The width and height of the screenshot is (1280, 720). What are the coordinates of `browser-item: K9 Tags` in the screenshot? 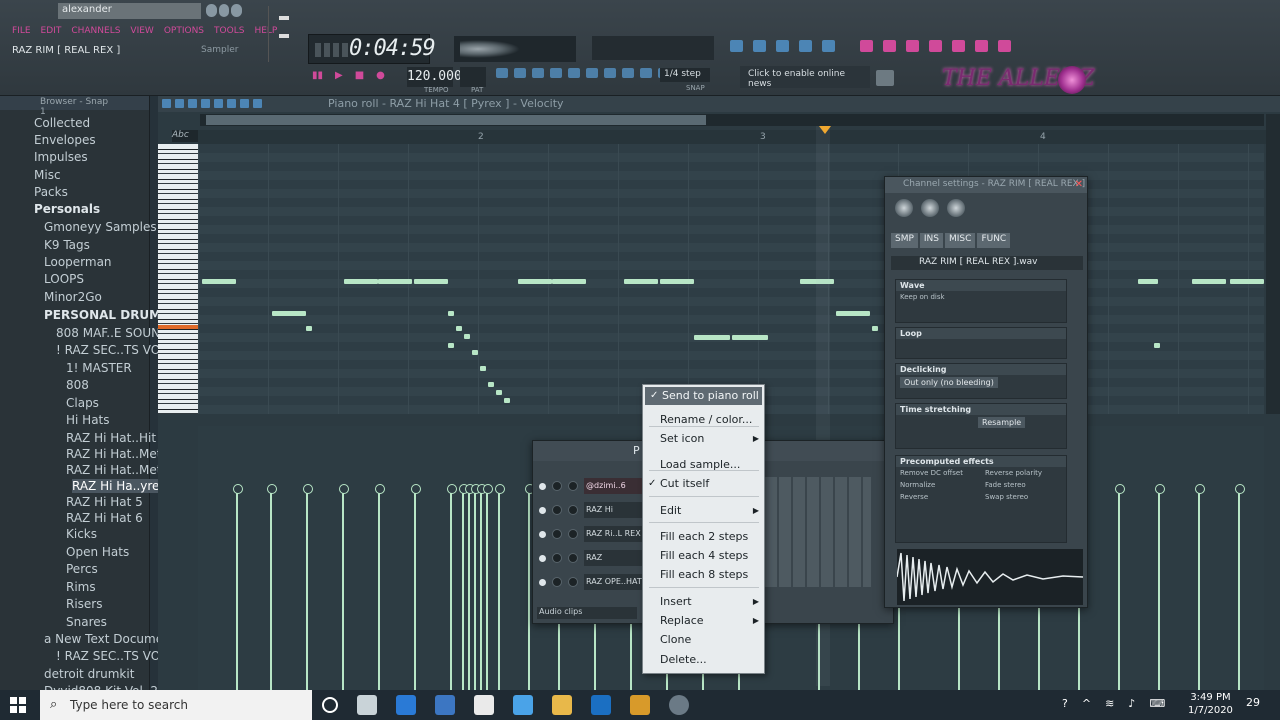 It's located at (67, 245).